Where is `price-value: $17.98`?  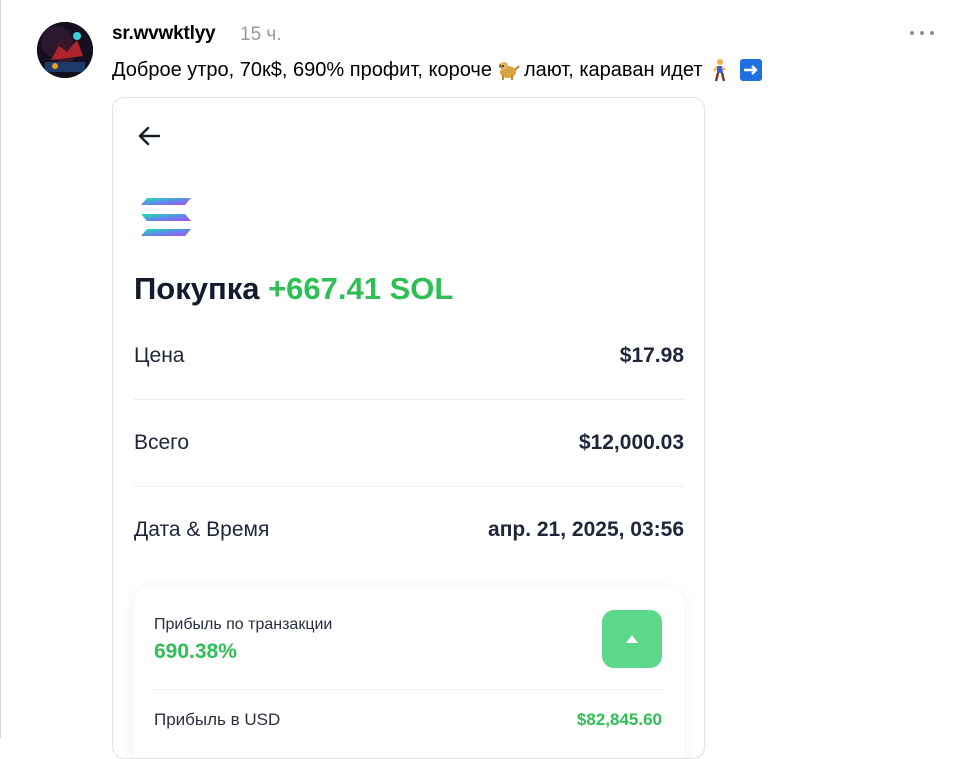
price-value: $17.98 is located at coordinates (651, 355).